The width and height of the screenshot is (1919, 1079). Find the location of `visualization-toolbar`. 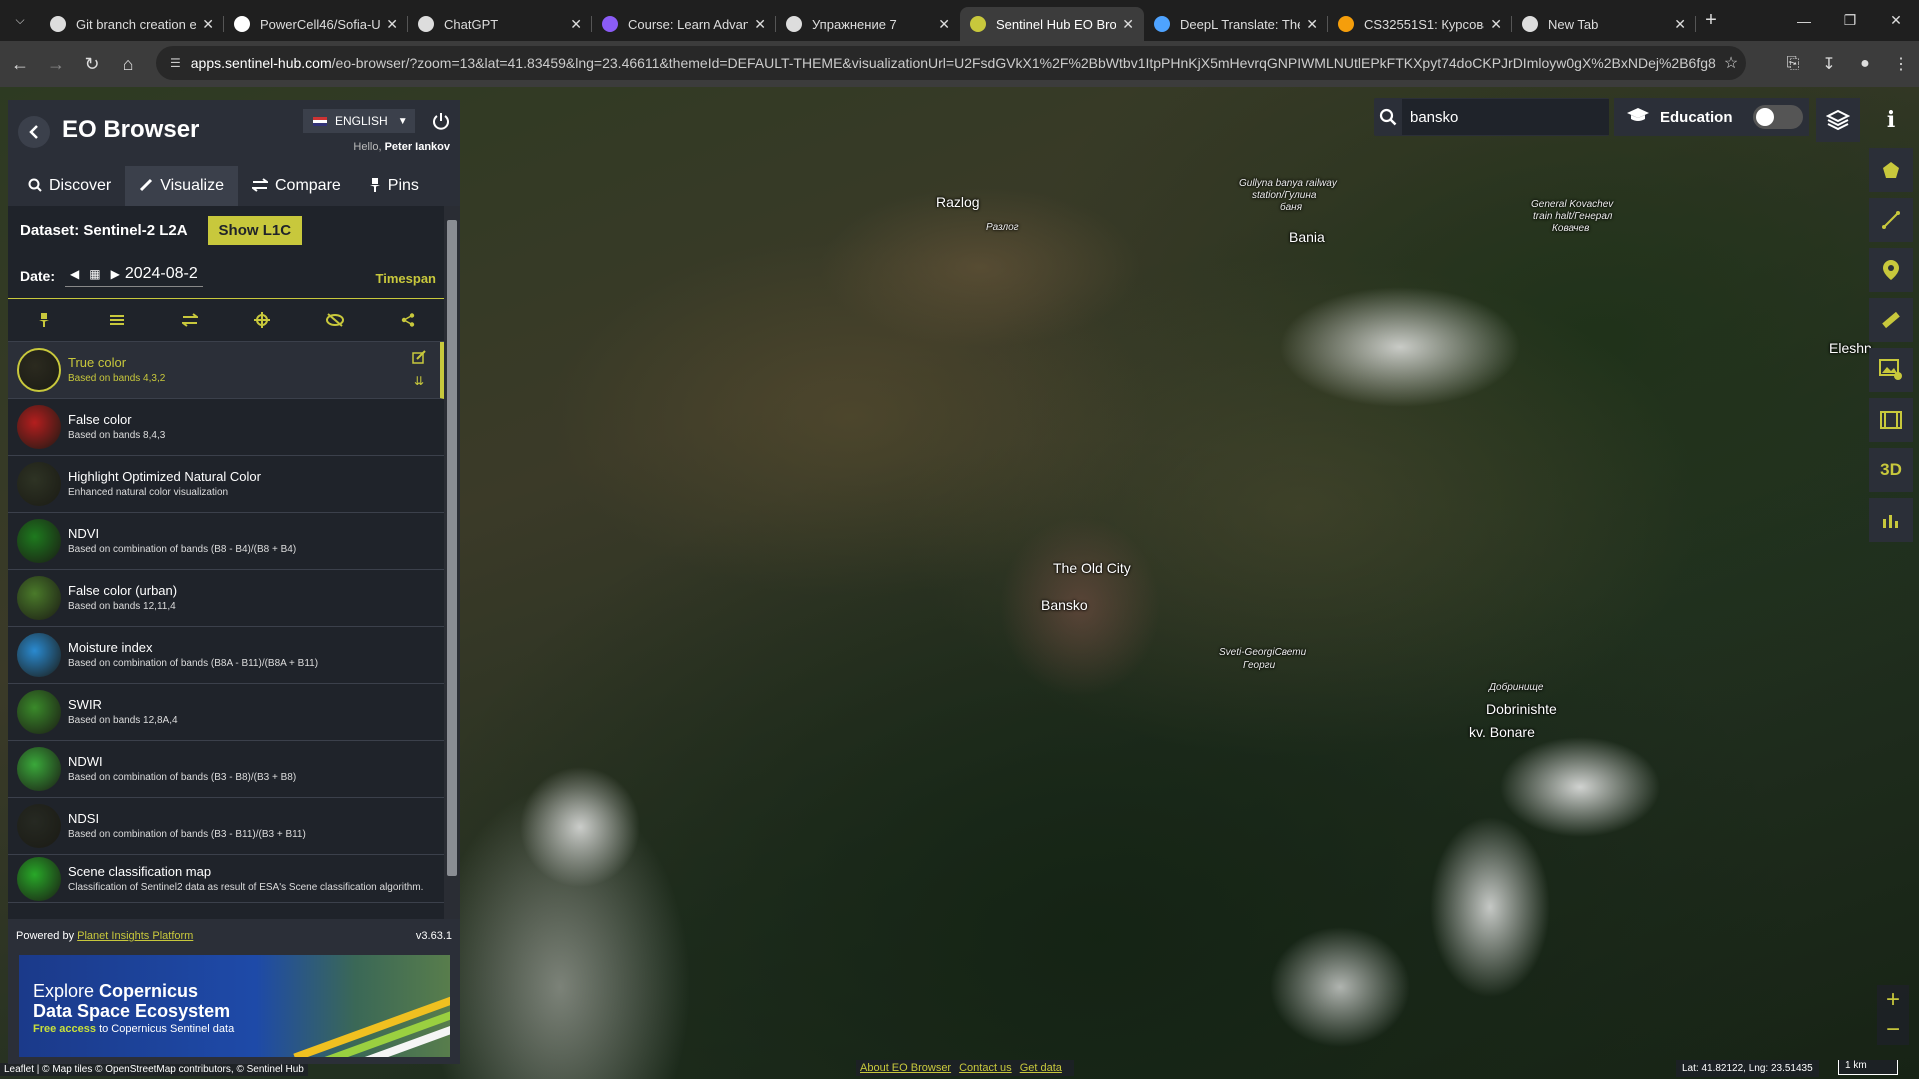

visualization-toolbar is located at coordinates (234, 320).